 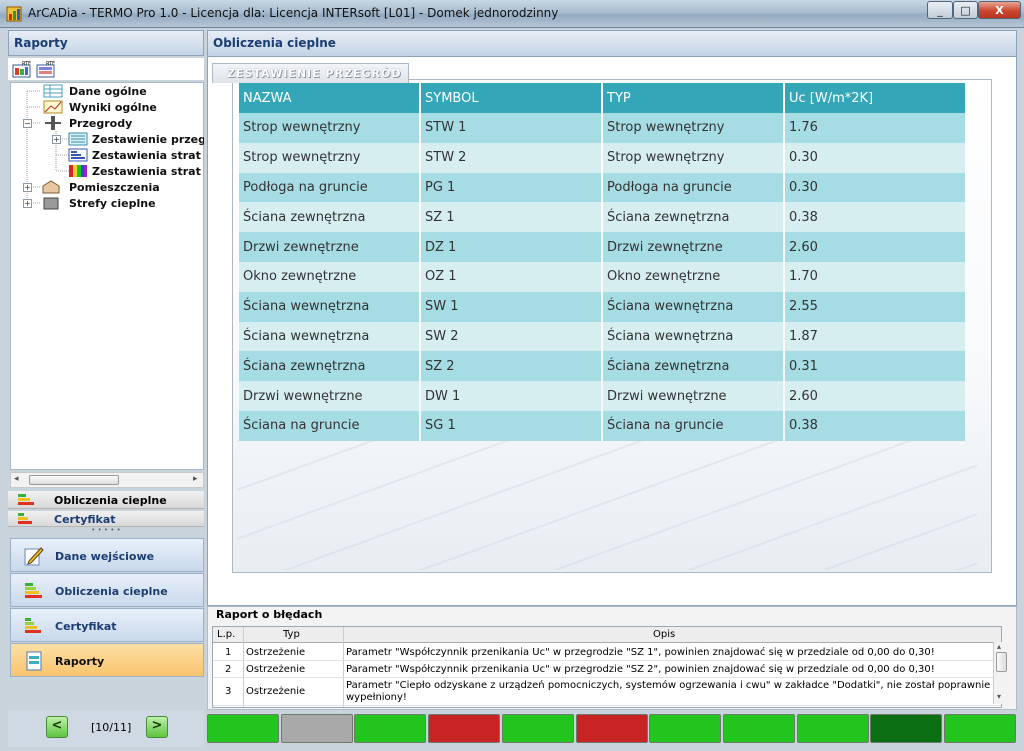 I want to click on report-toolbar: RTF RTF, so click(x=106, y=69).